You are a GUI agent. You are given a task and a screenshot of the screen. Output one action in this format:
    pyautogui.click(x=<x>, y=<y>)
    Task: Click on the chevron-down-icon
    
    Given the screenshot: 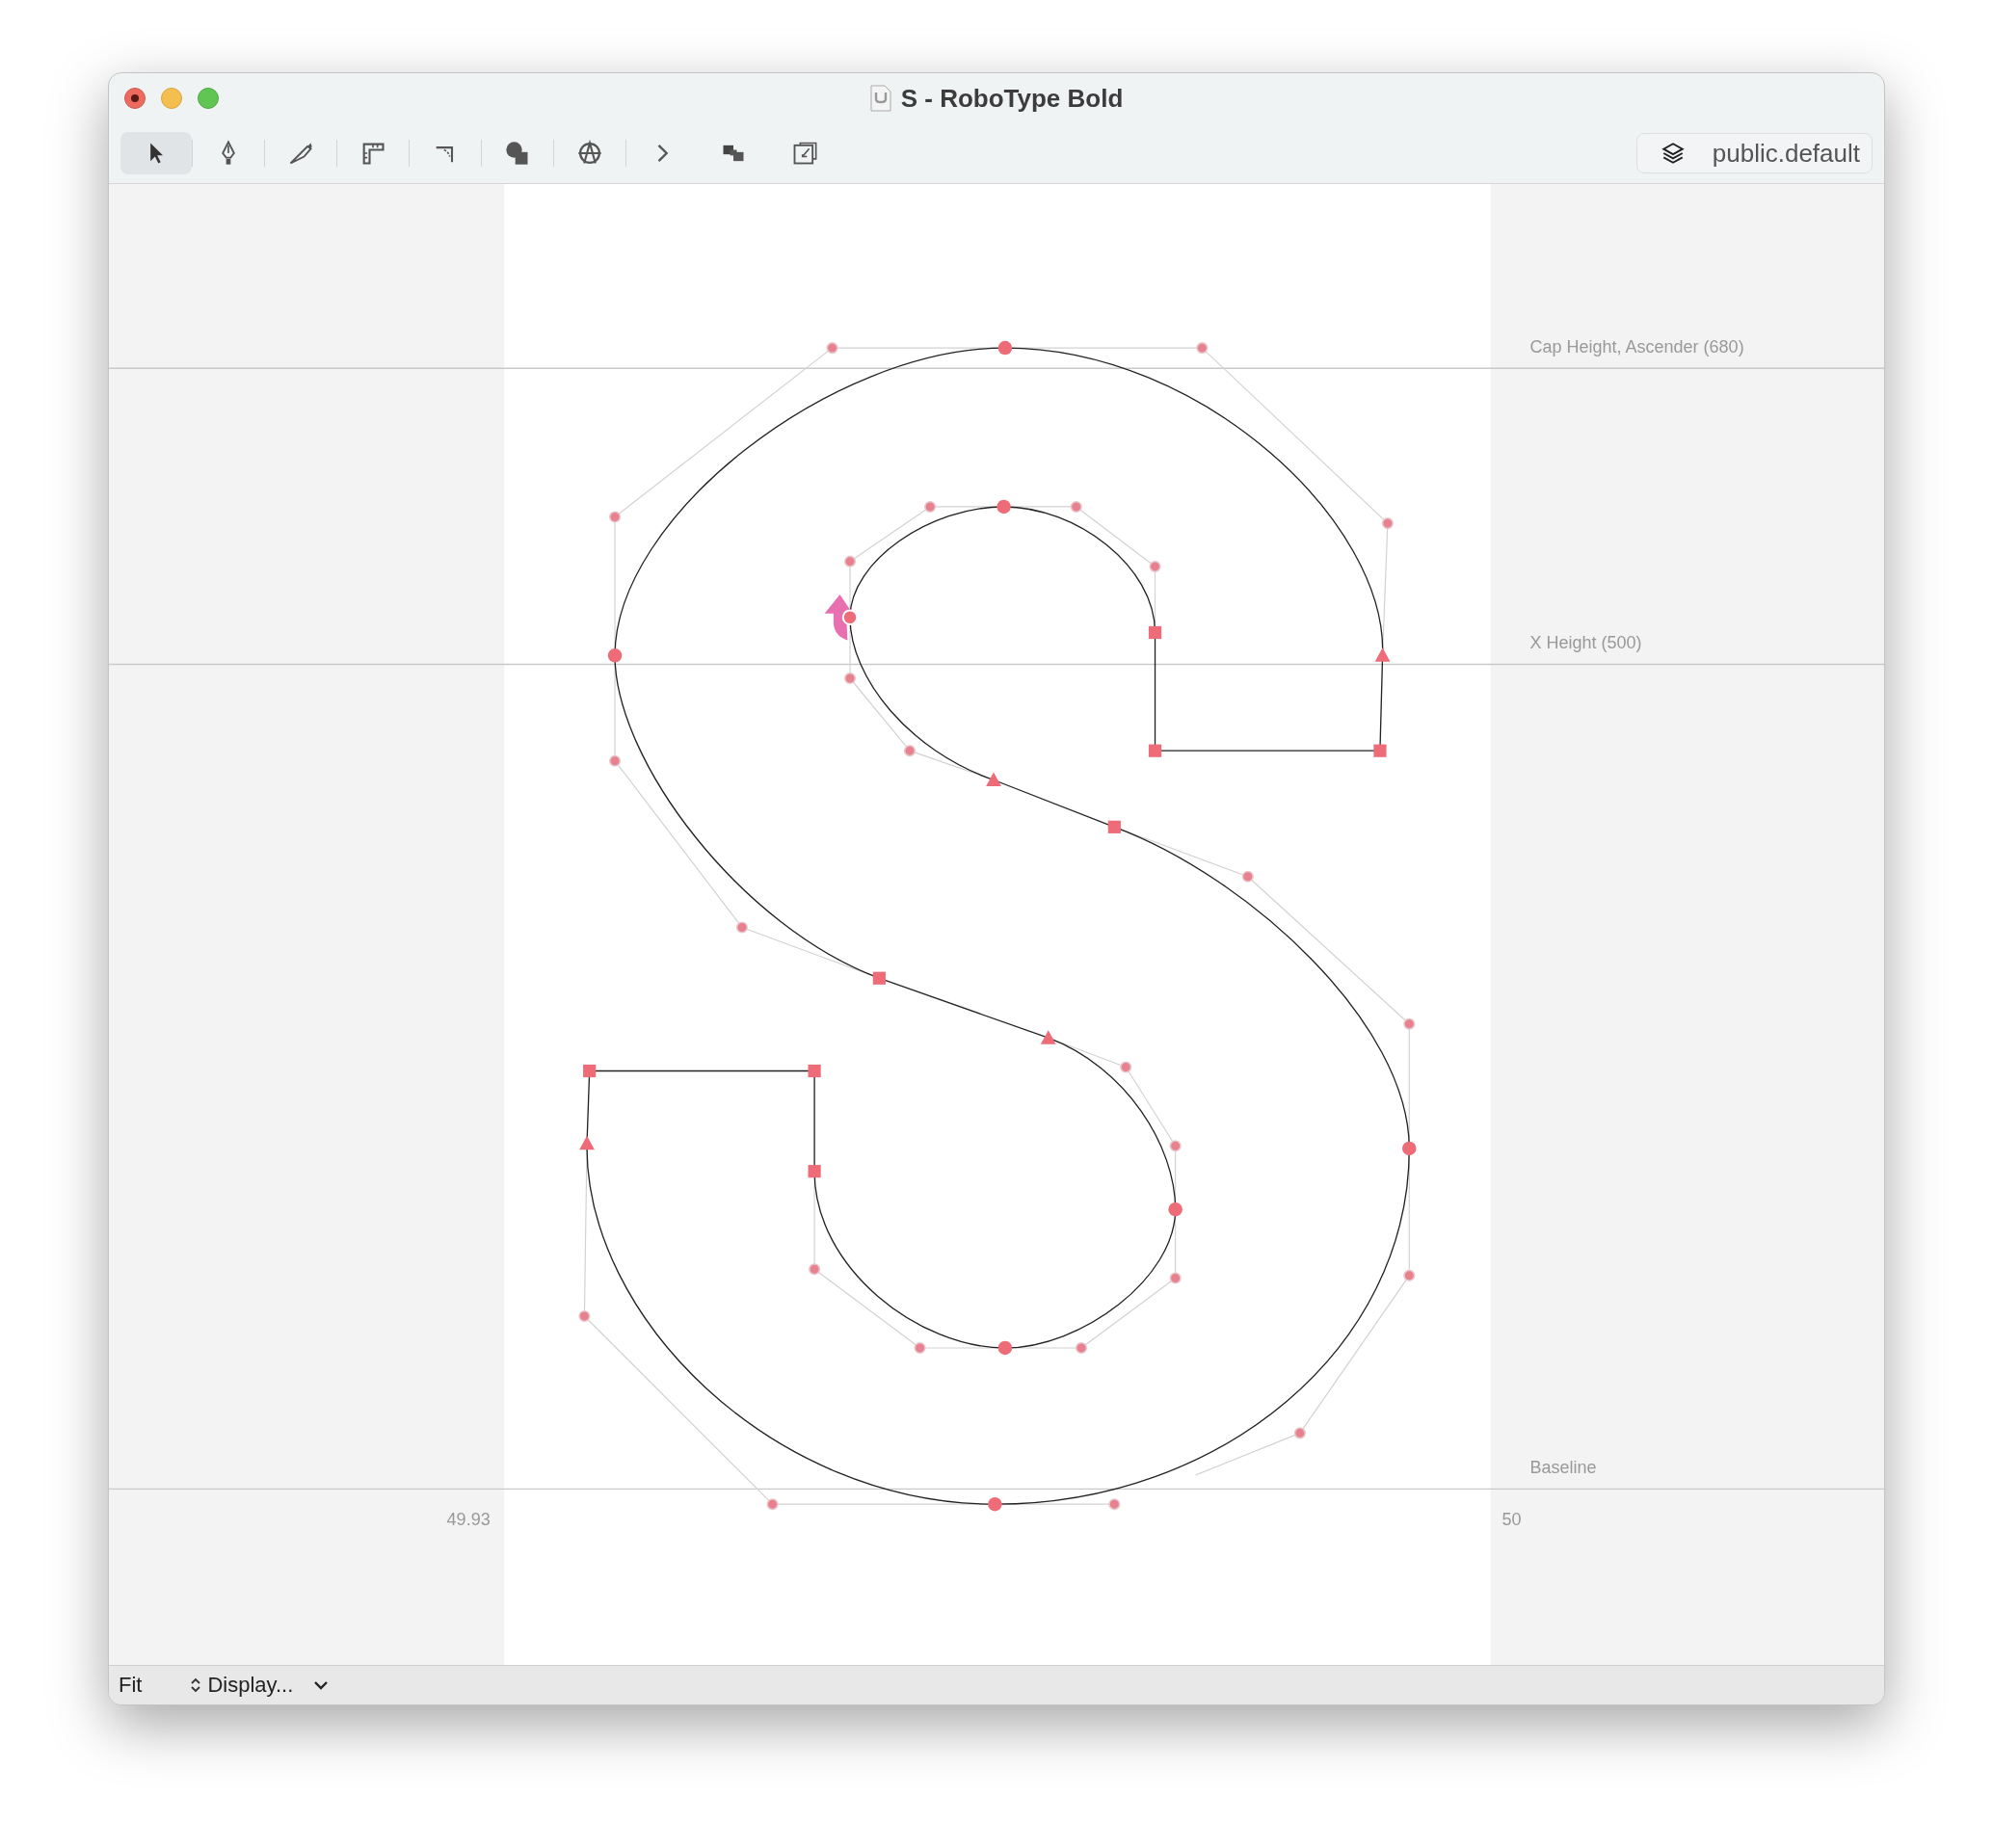 What is the action you would take?
    pyautogui.click(x=321, y=1685)
    